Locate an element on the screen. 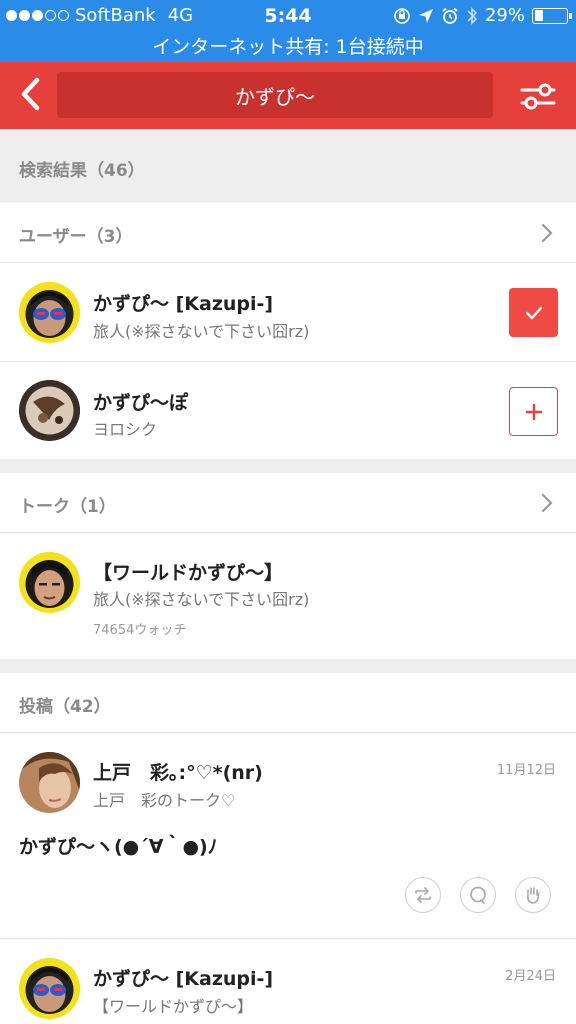  post-author-name: かずぴ〜 [Kazupi-] is located at coordinates (183, 979).